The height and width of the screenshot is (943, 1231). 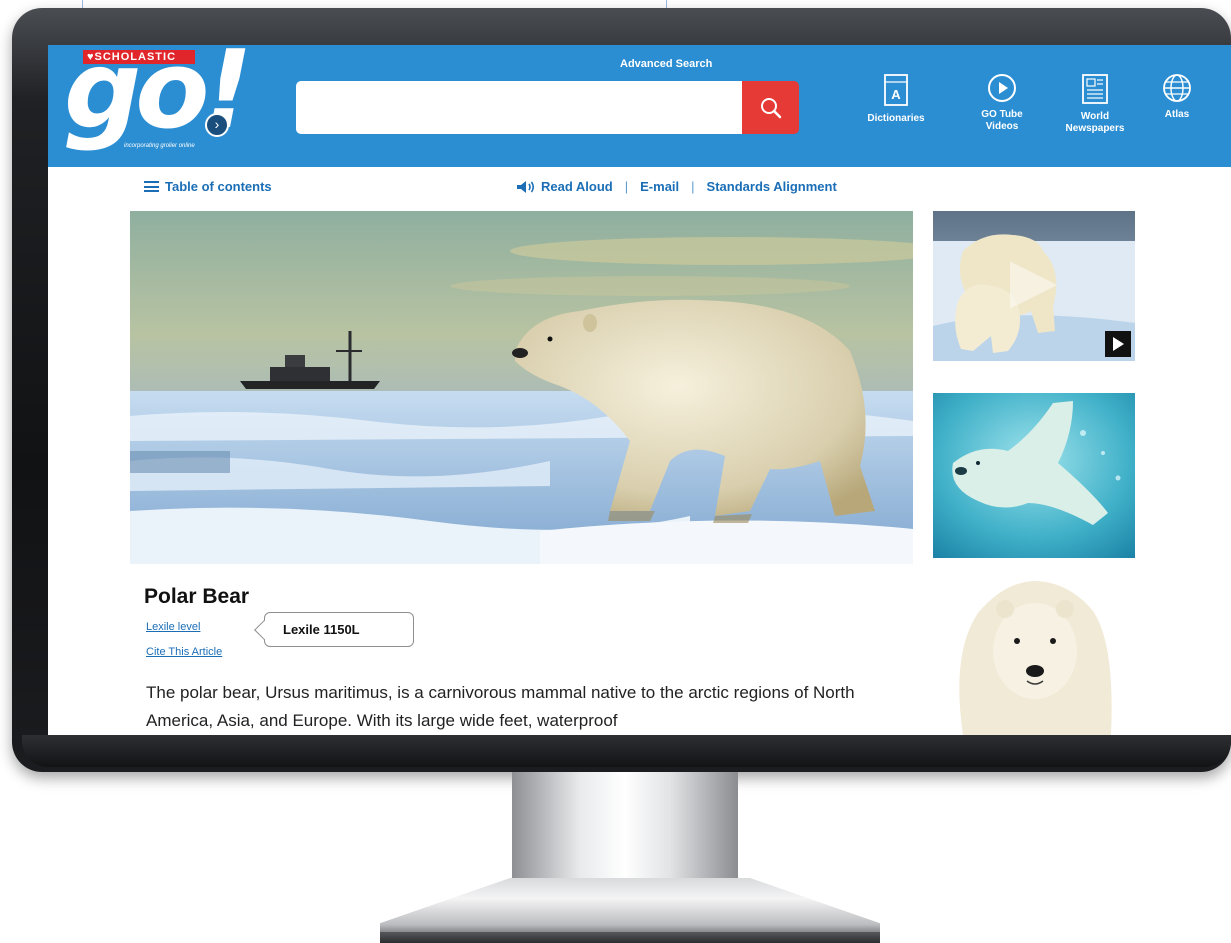 What do you see at coordinates (659, 186) in the screenshot?
I see `email-button: E-mail` at bounding box center [659, 186].